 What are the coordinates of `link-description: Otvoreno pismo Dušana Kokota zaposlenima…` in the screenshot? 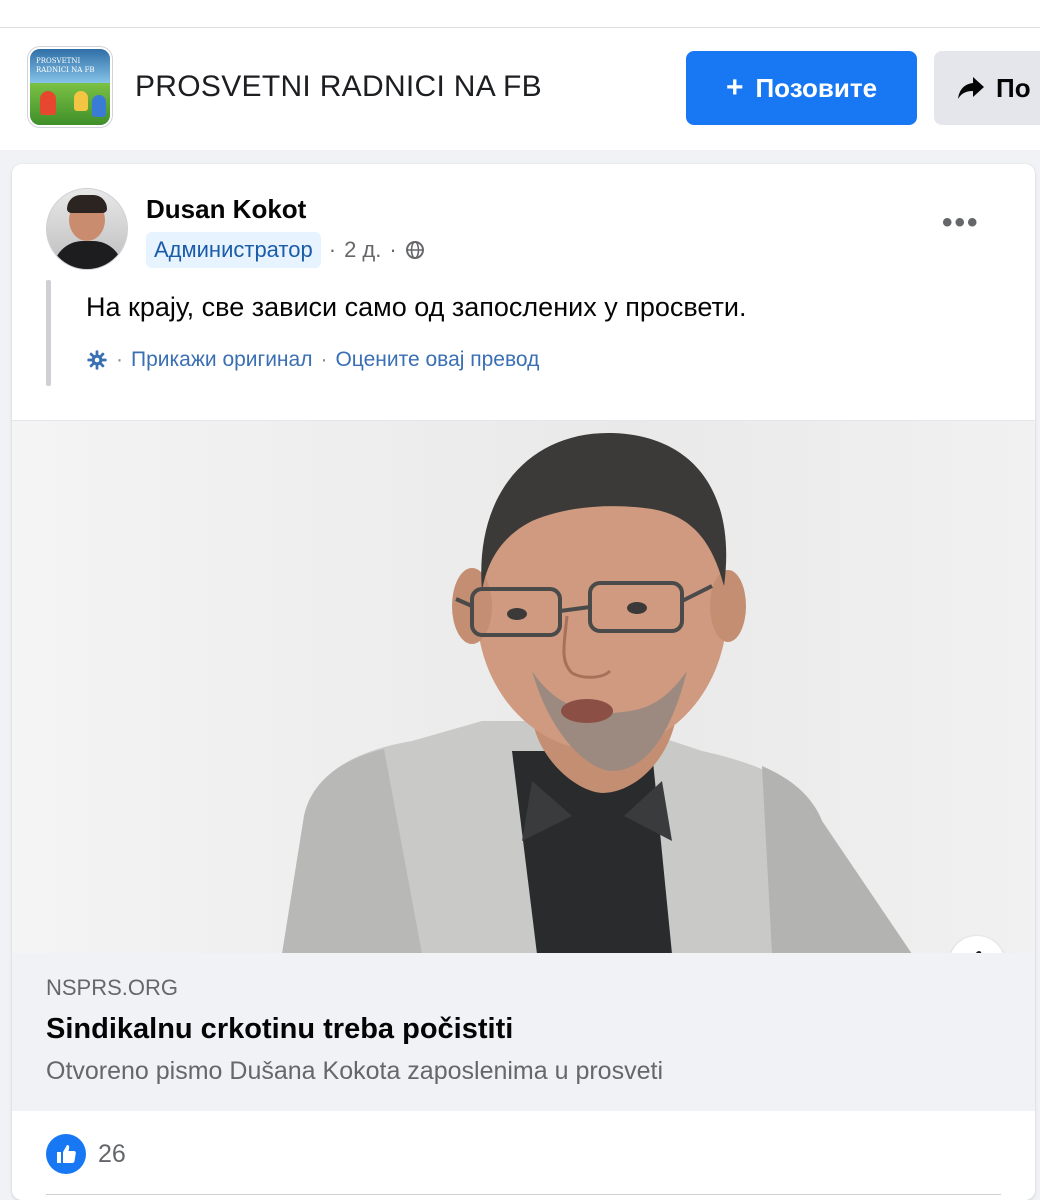 It's located at (354, 1071).